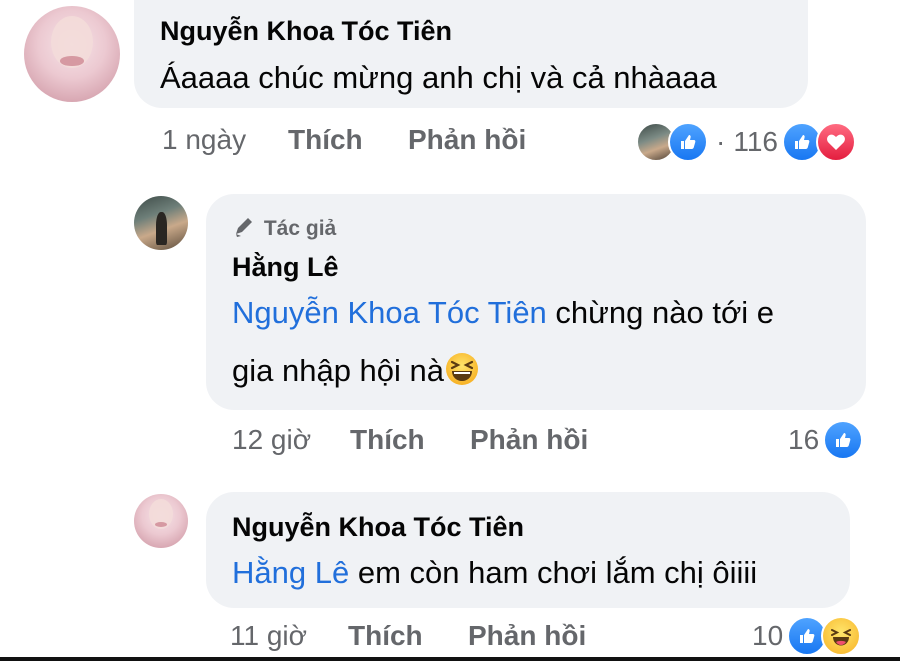  What do you see at coordinates (244, 227) in the screenshot?
I see `pencil-icon` at bounding box center [244, 227].